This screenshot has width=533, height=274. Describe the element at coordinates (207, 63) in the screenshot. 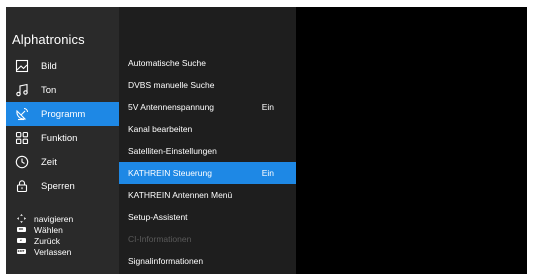

I see `menu-item-automatische-suche: Automatische Suche` at that location.